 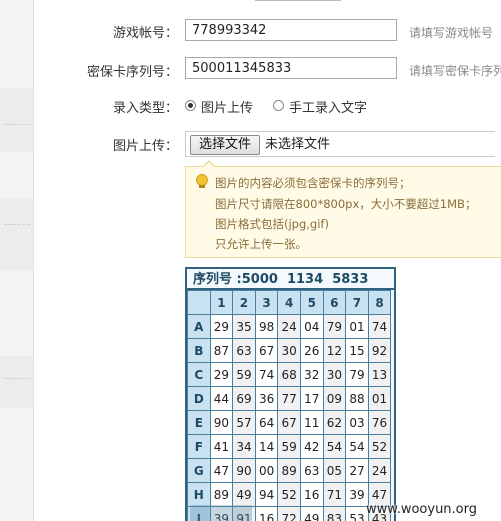 I want to click on card-cell: 14, so click(x=266, y=446).